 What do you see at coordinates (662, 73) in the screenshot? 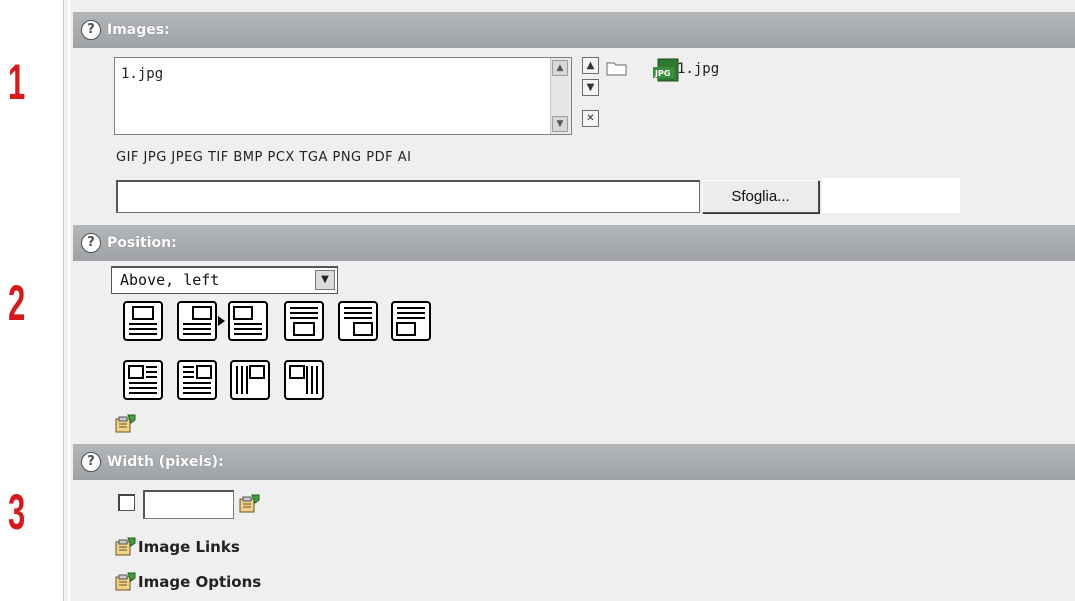
I see `svg-text: JPG` at bounding box center [662, 73].